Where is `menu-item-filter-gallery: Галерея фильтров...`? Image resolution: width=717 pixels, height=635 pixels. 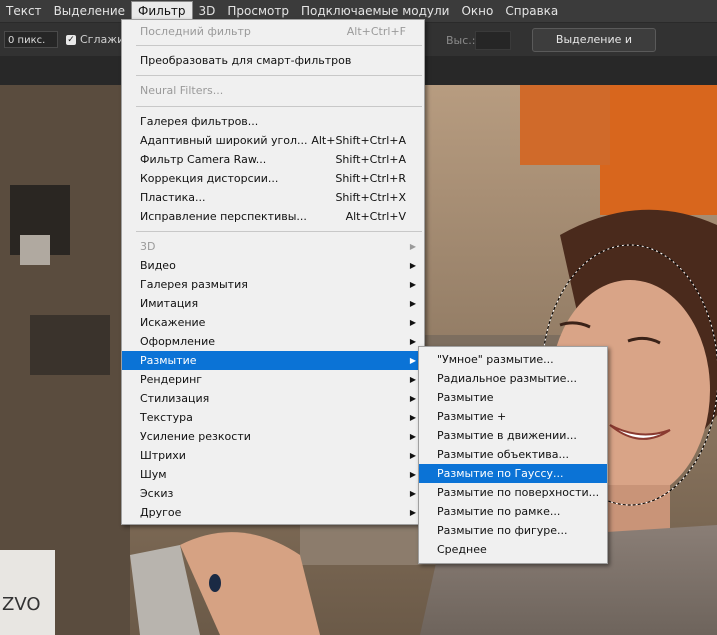 menu-item-filter-gallery: Галерея фильтров... is located at coordinates (273, 121).